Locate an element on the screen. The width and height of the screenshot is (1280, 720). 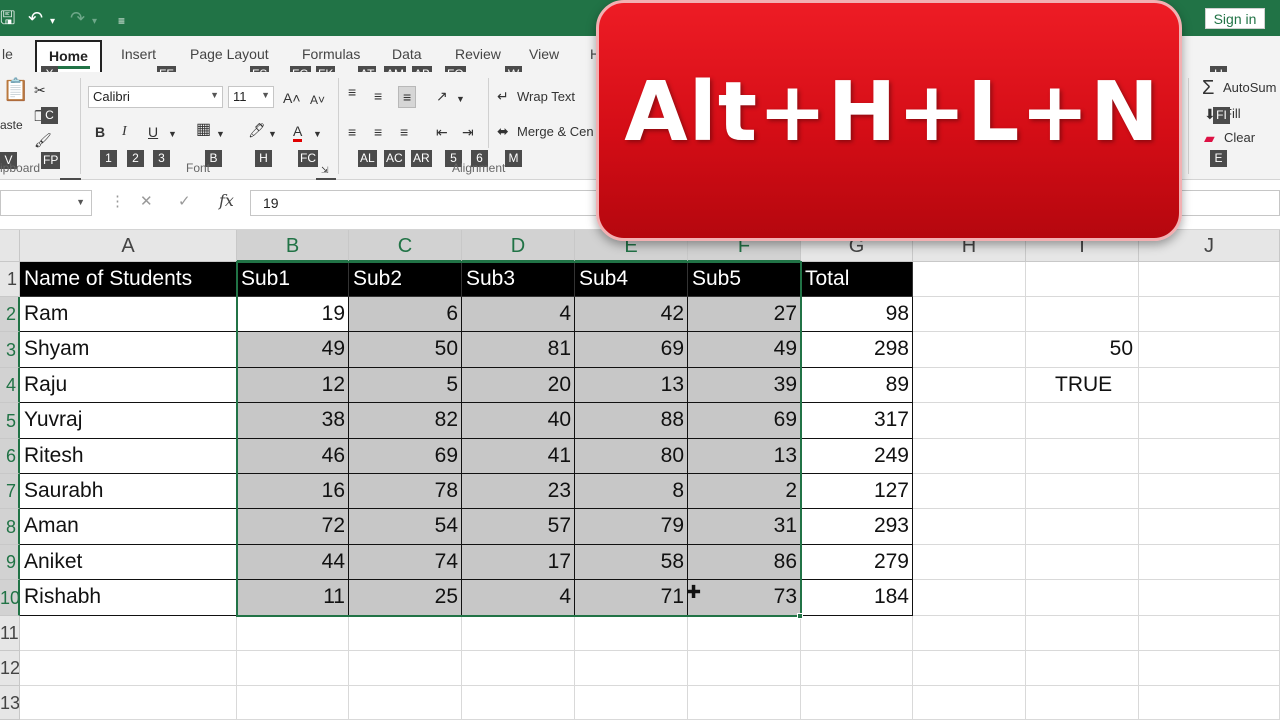
borders-icon: ▦ is located at coordinates (203, 130).